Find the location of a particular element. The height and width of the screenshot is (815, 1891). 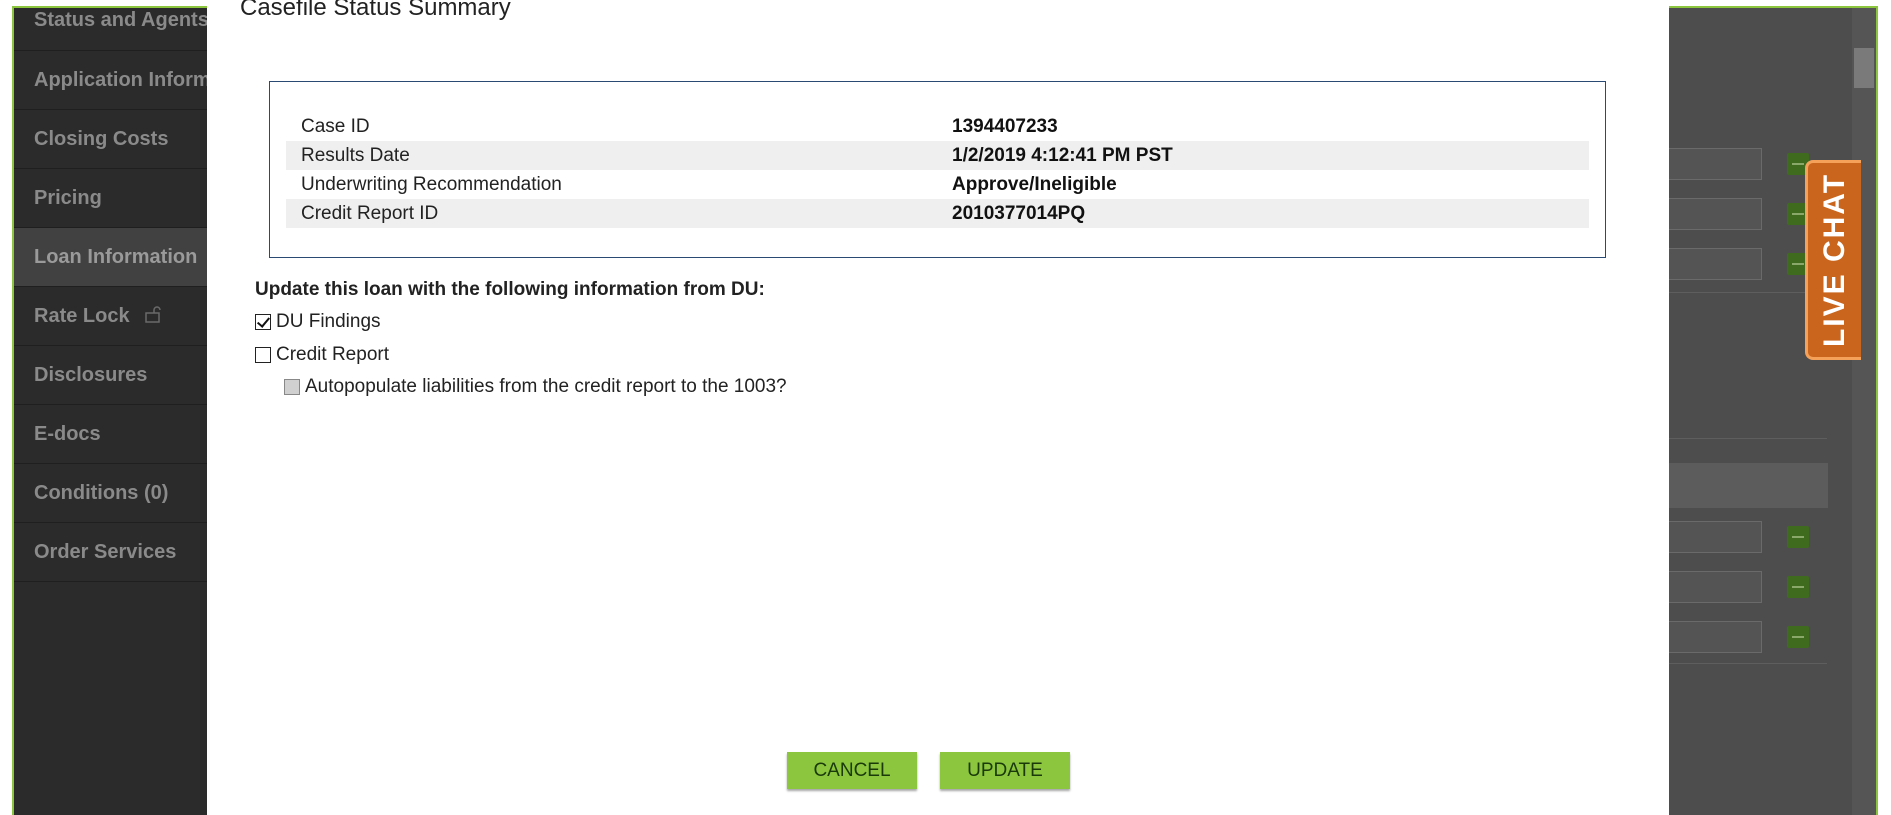

sidebar-item-disclosures: Disclosures is located at coordinates (111, 375).